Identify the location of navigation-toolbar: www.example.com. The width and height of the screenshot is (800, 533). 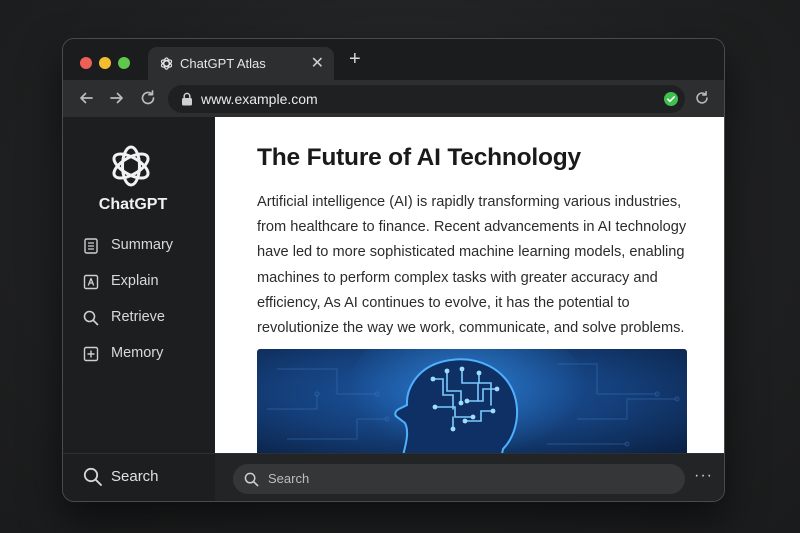
(393, 98).